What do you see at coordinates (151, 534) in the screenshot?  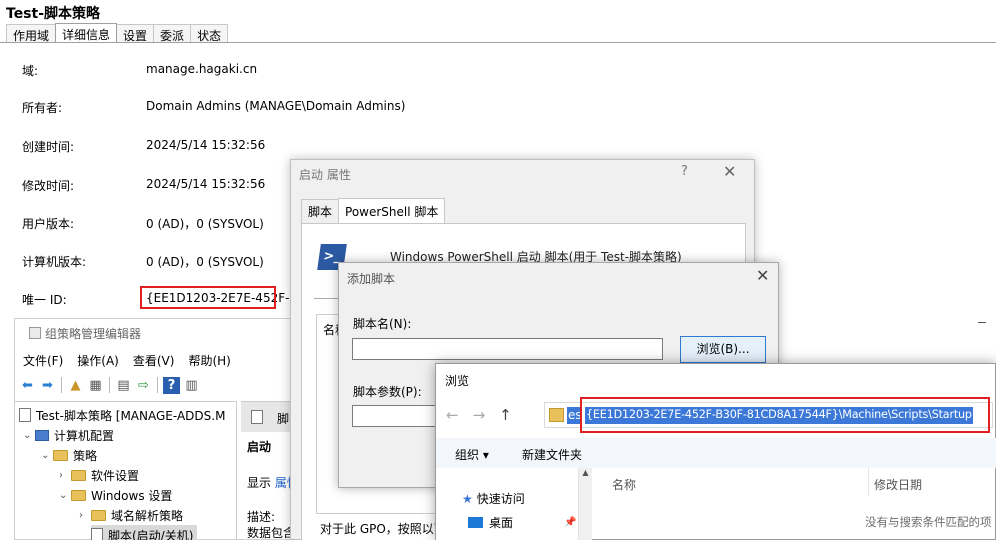 I see `tree-item-label: 脚本(启动/关机)` at bounding box center [151, 534].